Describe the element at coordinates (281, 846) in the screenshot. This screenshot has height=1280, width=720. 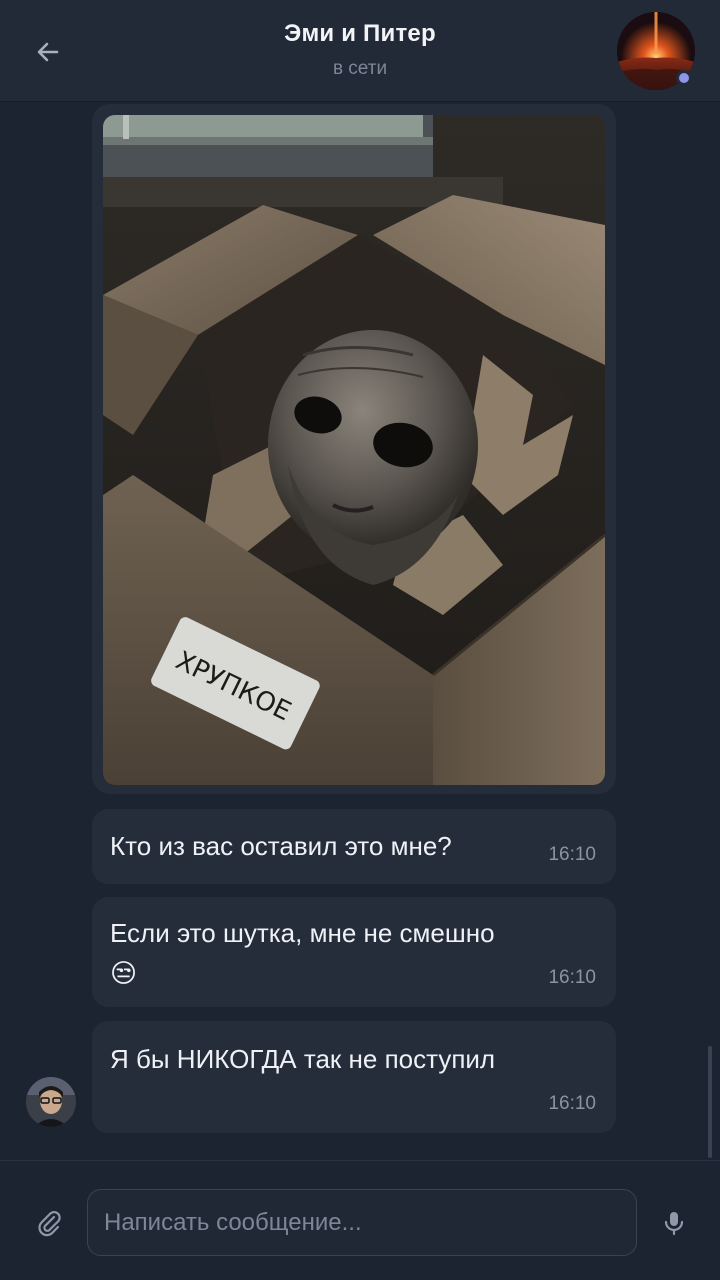
I see `message-text: Кто из вас оставил это мне?` at that location.